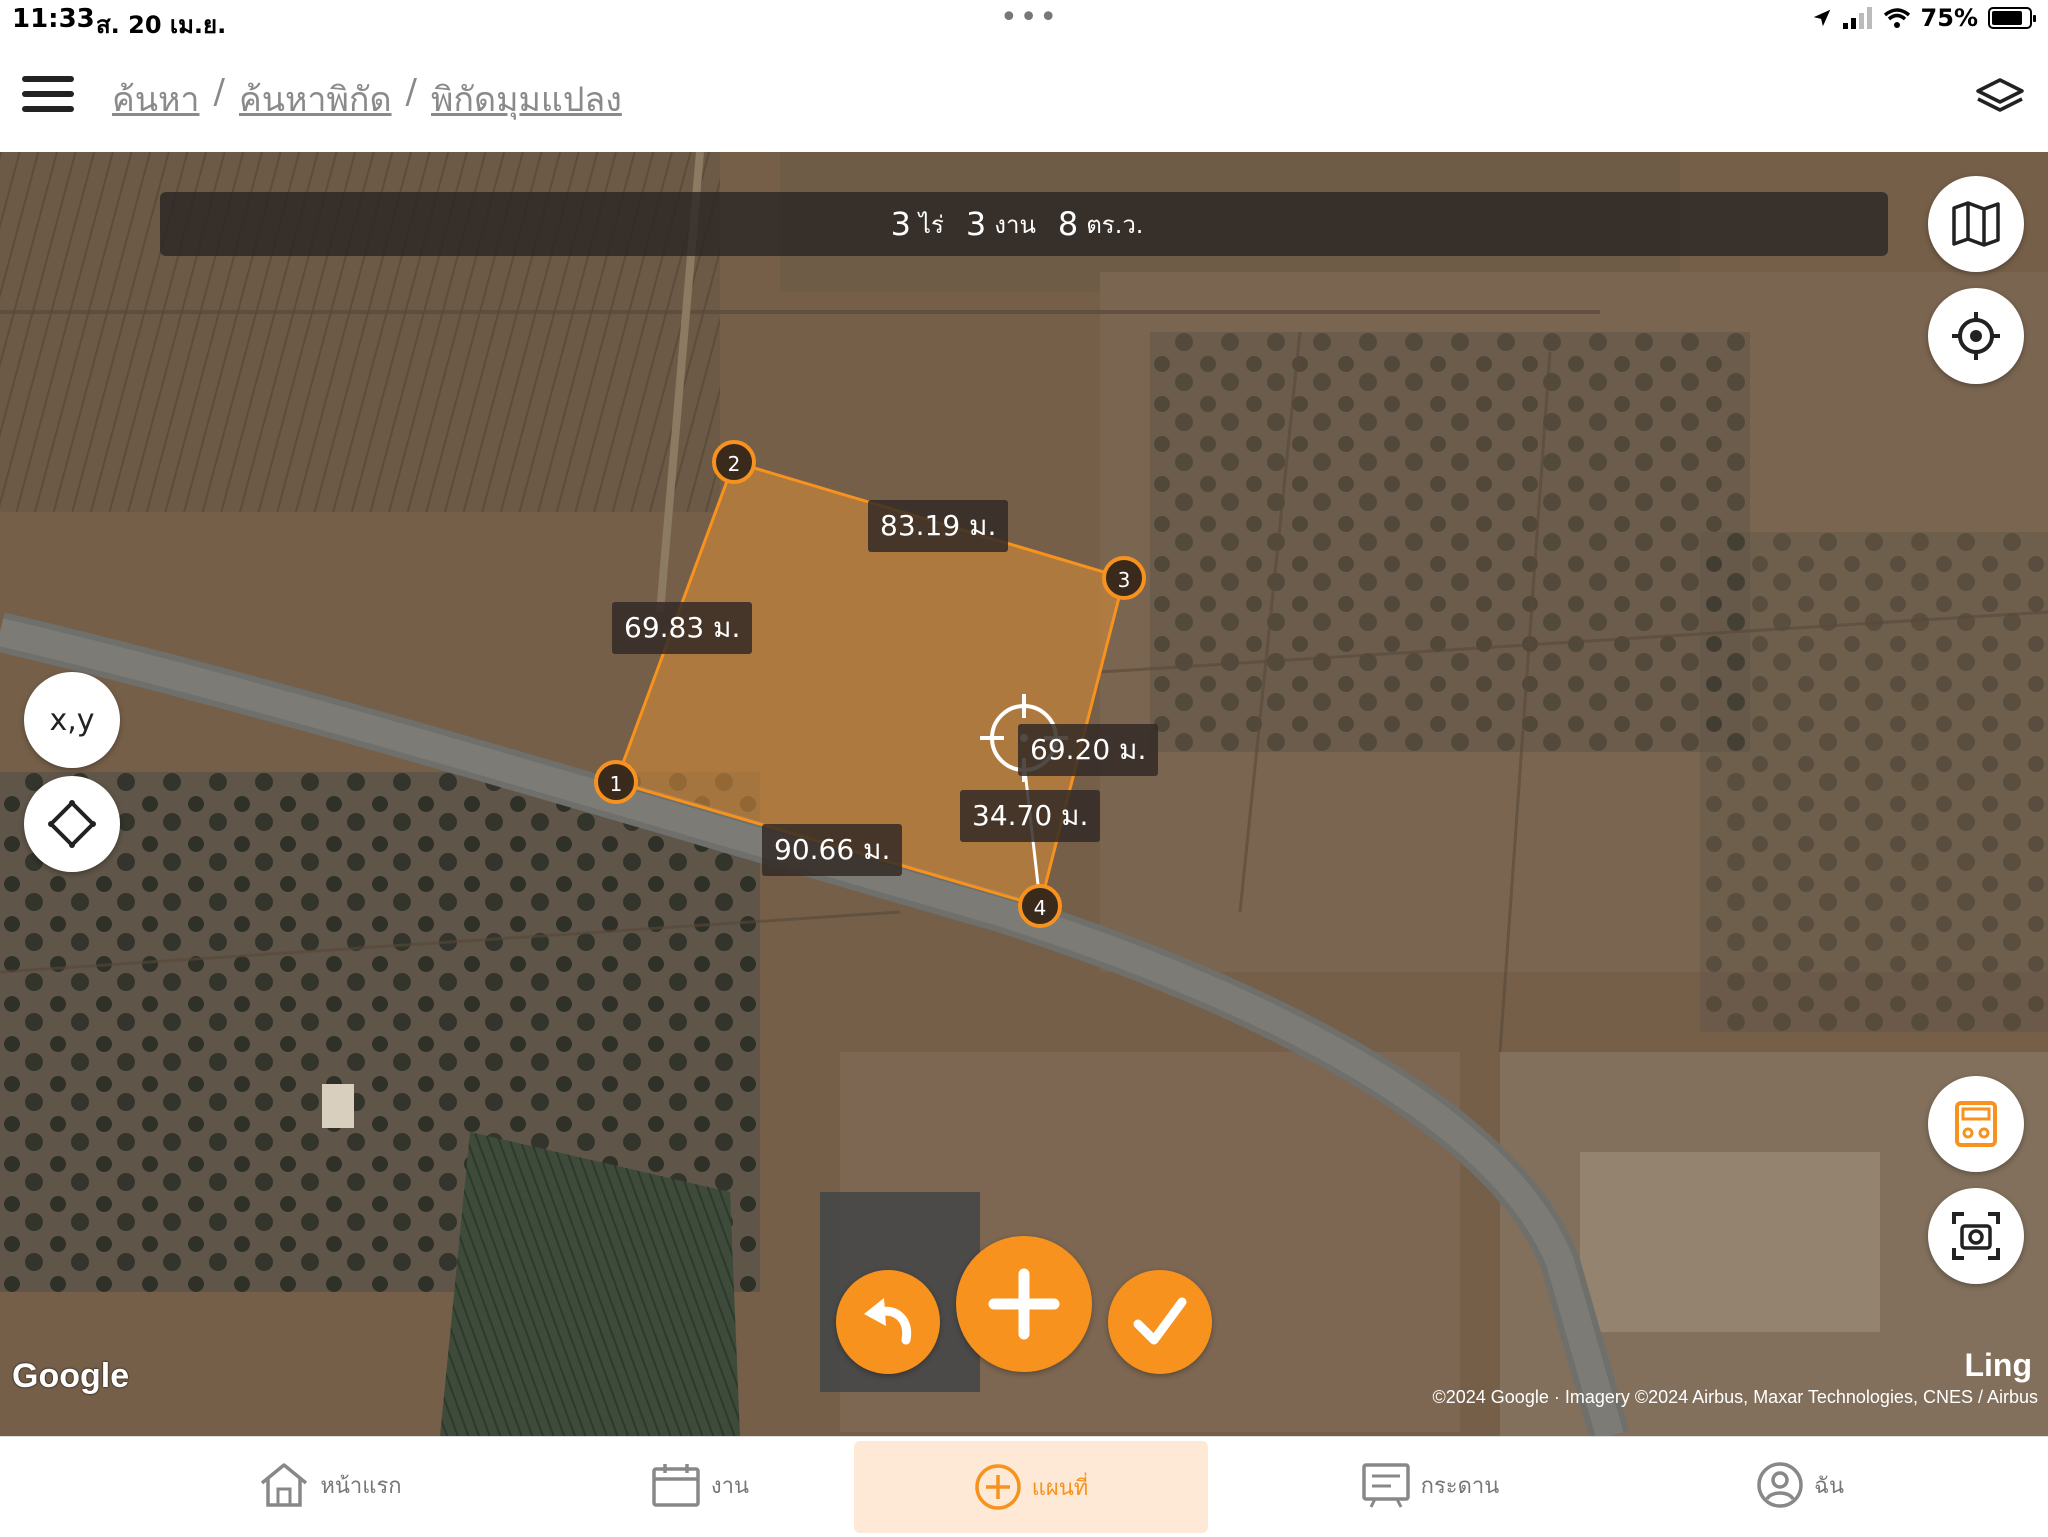 The width and height of the screenshot is (2048, 1537). I want to click on map-type-button, so click(1976, 224).